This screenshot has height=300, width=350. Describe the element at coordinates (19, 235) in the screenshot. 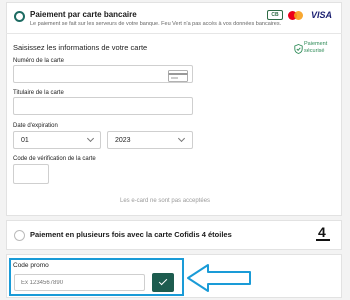

I see `installments-radio` at that location.